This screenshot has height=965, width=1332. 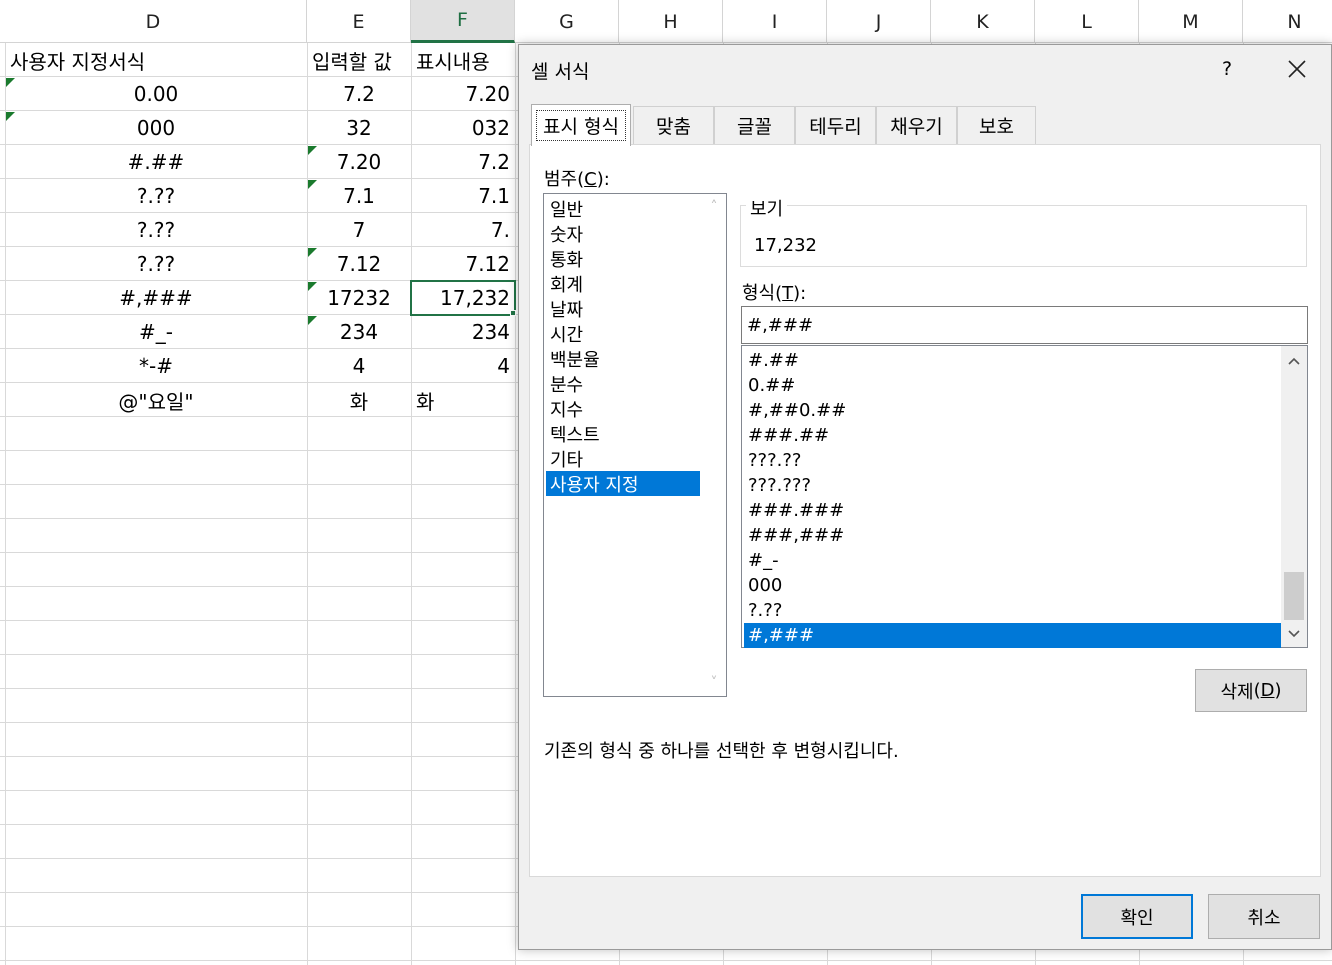 I want to click on input-cell: 234, so click(x=359, y=332).